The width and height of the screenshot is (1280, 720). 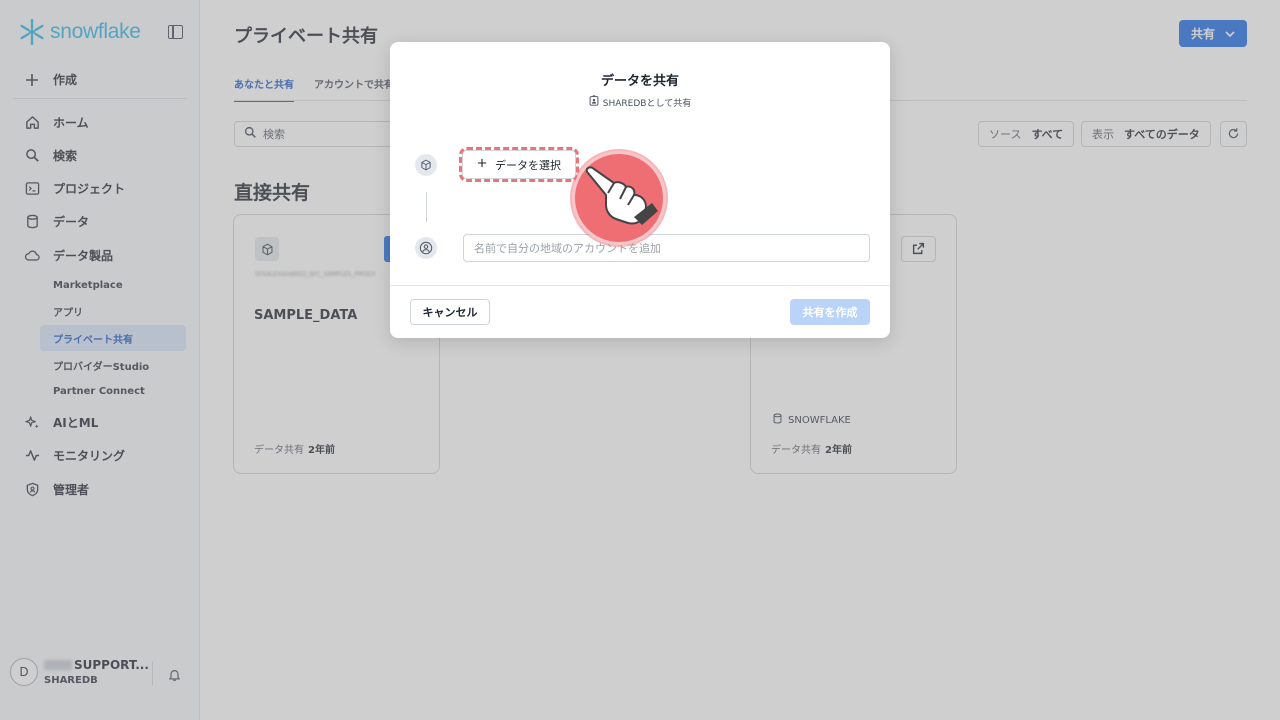 I want to click on account-icon, so click(x=426, y=248).